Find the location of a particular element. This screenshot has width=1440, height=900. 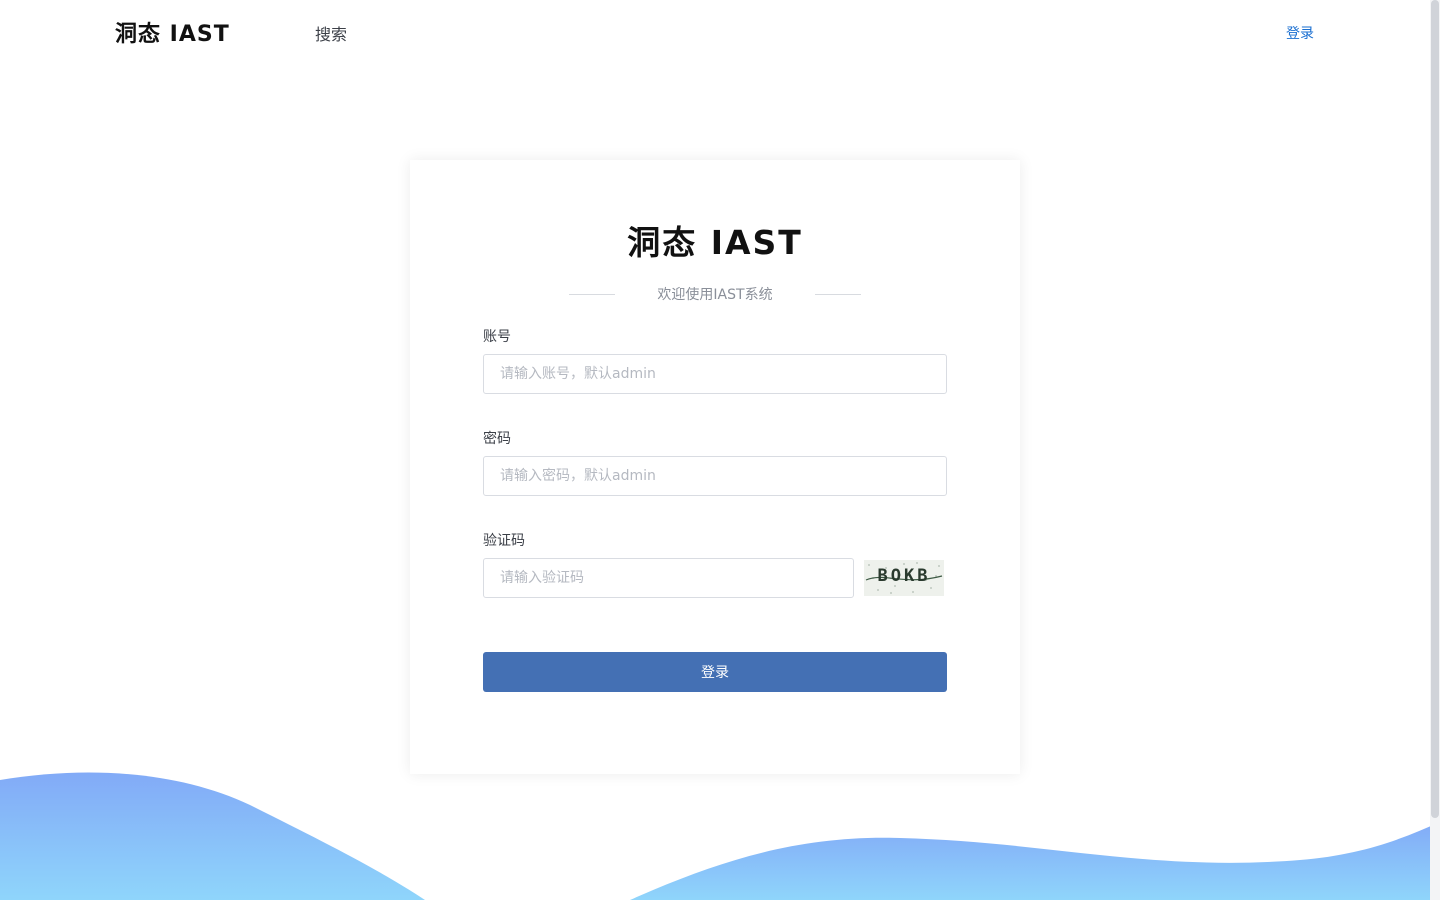

captcha-image: BOKB is located at coordinates (904, 578).